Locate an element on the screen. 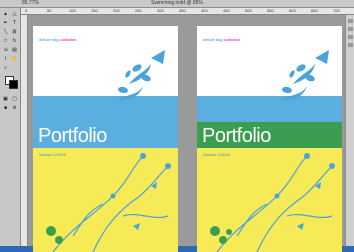 This screenshot has width=354, height=252. ruler-tick: 600 is located at coordinates (292, 10).